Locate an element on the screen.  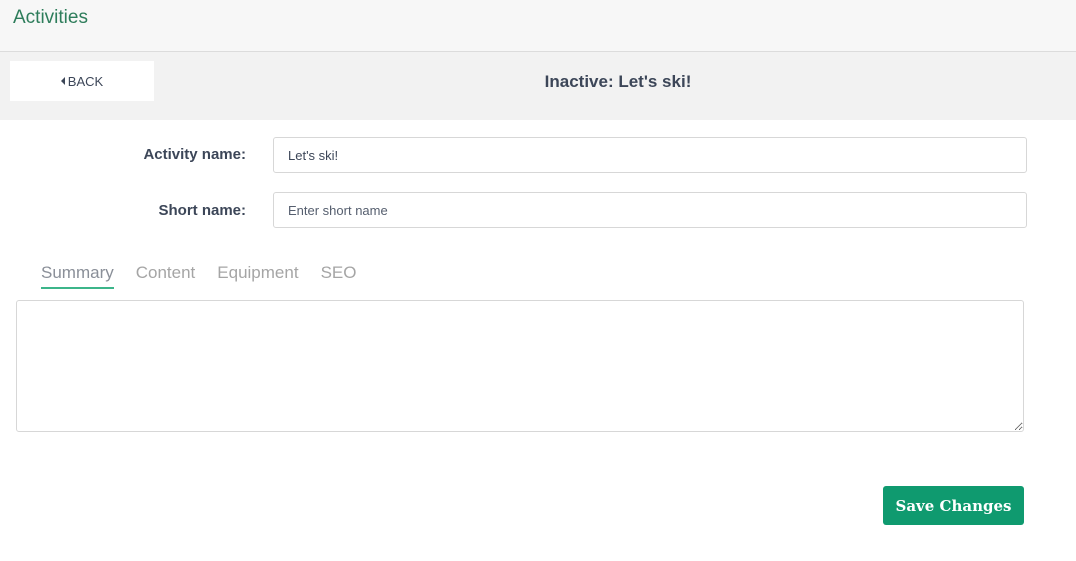
app-title: Activities is located at coordinates (50, 17).